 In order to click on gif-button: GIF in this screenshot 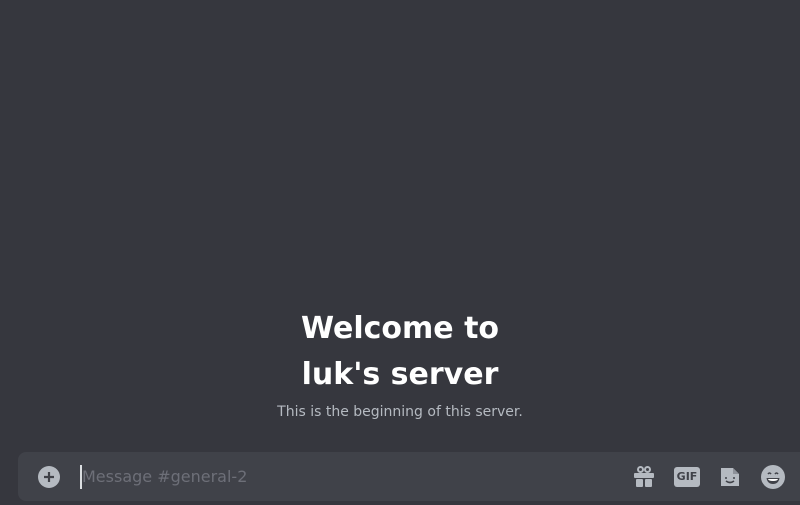, I will do `click(687, 477)`.